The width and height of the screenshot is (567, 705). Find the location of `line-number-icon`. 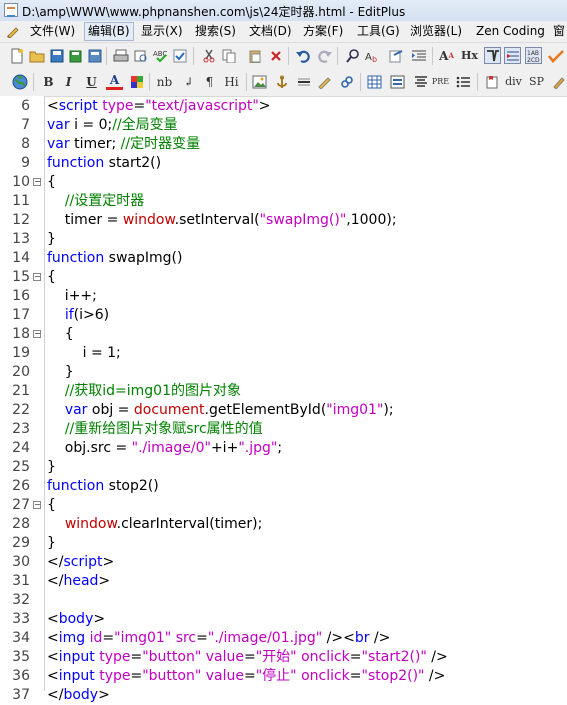

line-number-icon is located at coordinates (512, 55).